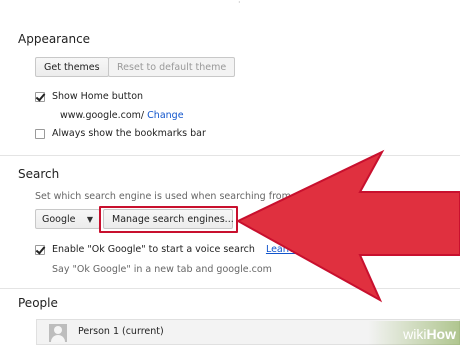 This screenshot has height=345, width=460. I want to click on wikihow-how: How, so click(441, 334).